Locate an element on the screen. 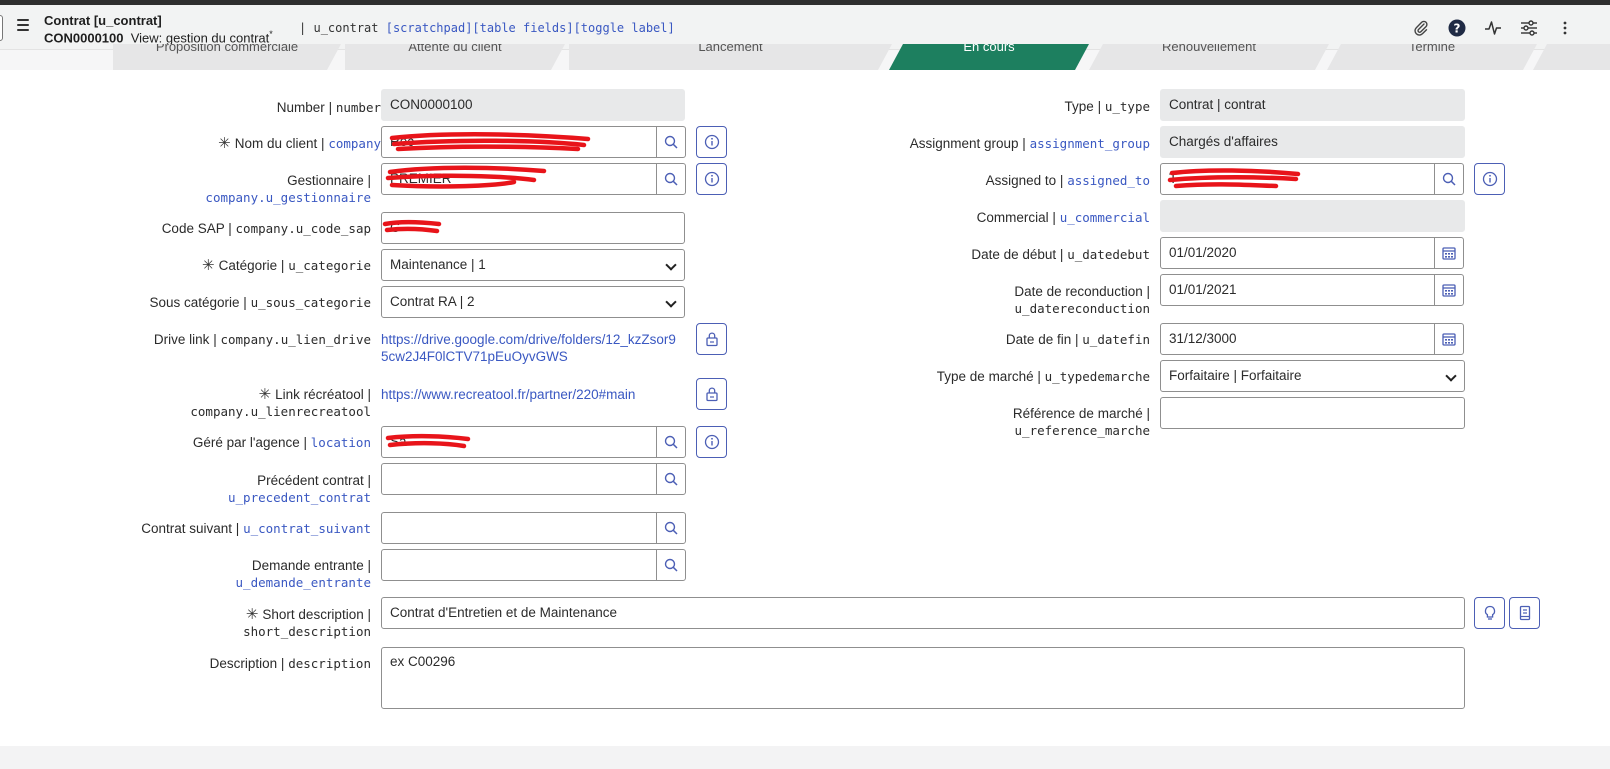 The image size is (1610, 769). categorie-select: Maintenance | 1 is located at coordinates (533, 265).